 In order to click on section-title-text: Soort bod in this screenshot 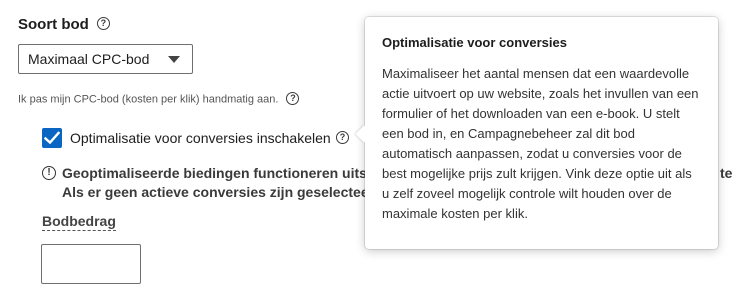, I will do `click(53, 24)`.